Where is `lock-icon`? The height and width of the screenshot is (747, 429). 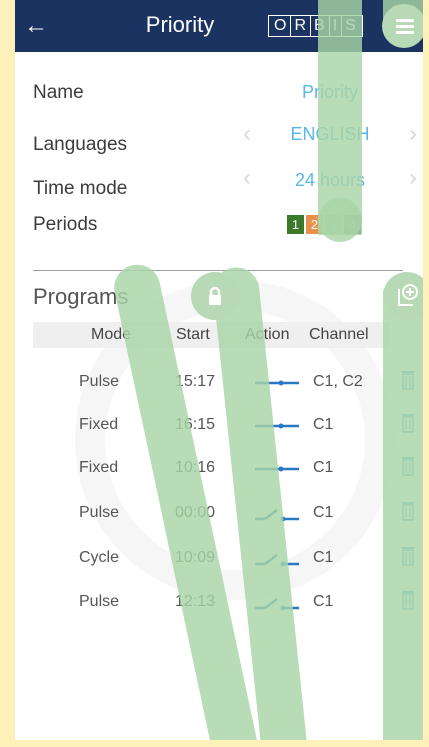
lock-icon is located at coordinates (215, 295).